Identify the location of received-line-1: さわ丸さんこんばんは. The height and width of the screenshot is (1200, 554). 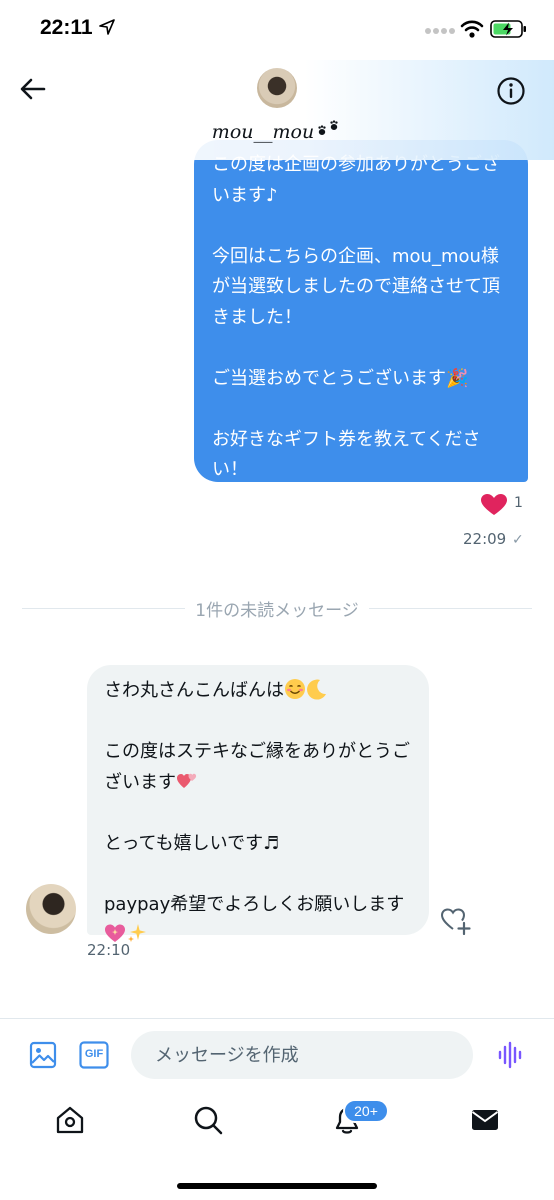
(194, 690).